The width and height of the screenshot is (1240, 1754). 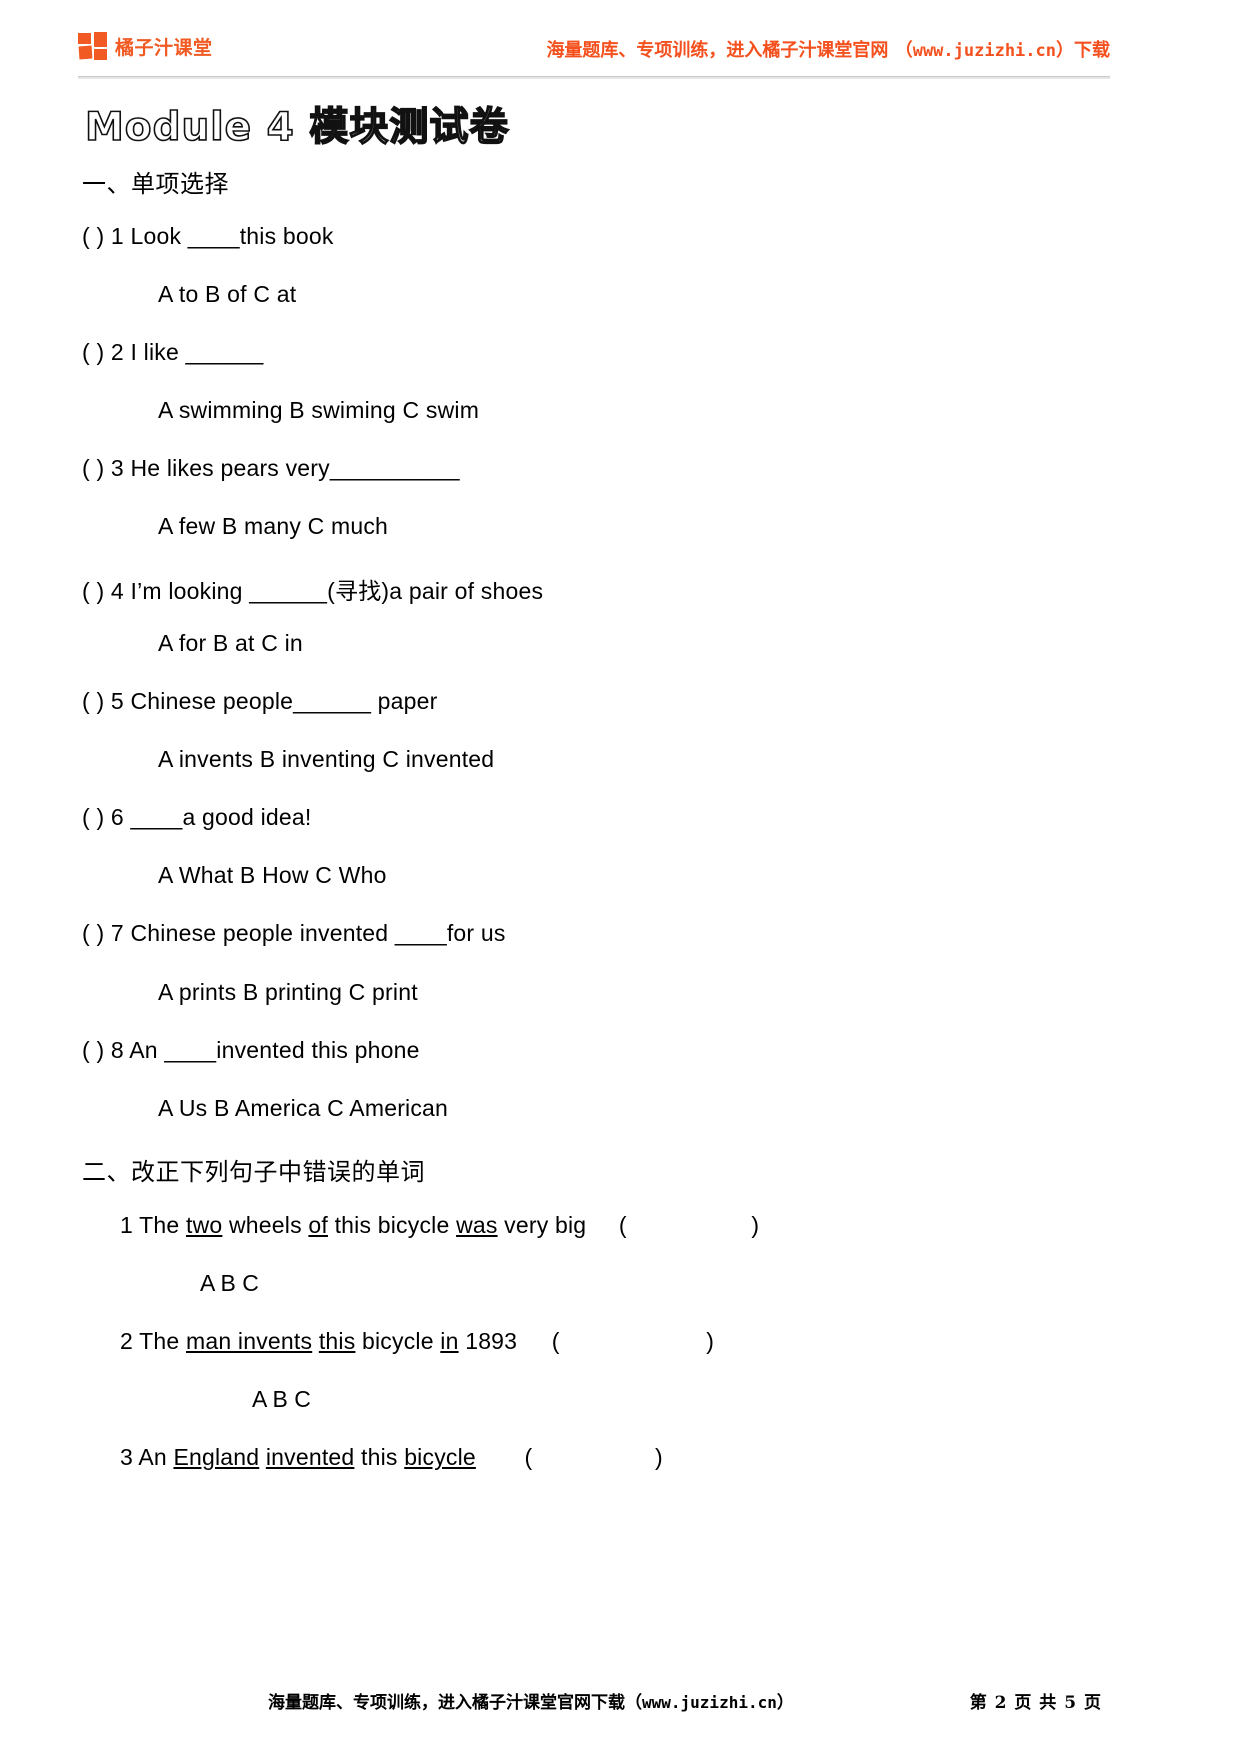 I want to click on footer-url: www.juzizhi.cn, so click(x=709, y=1702).